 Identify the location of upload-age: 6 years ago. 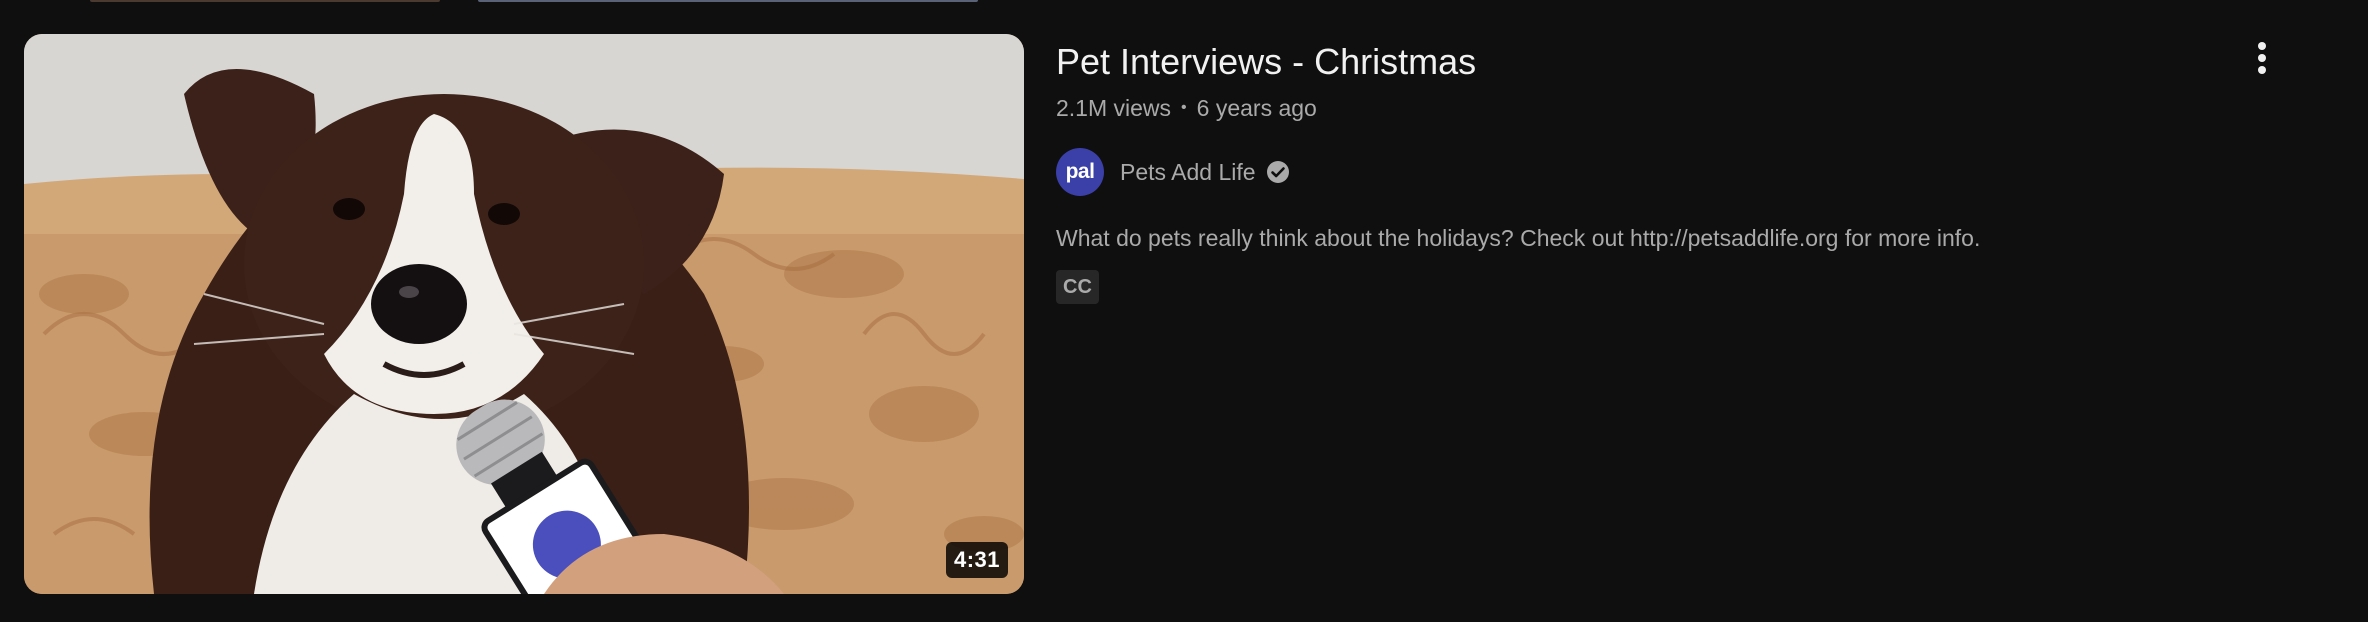
(1256, 108).